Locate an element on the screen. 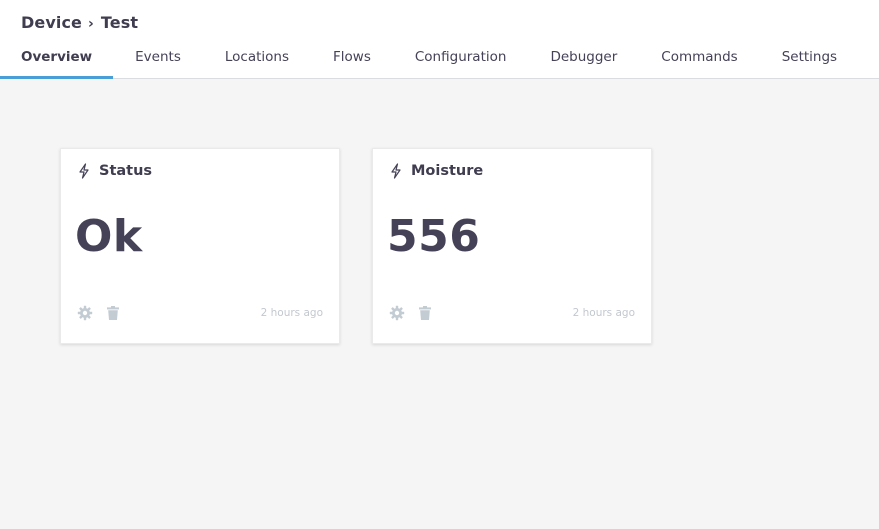 This screenshot has width=879, height=529. tab-debugger: Debugger is located at coordinates (583, 61).